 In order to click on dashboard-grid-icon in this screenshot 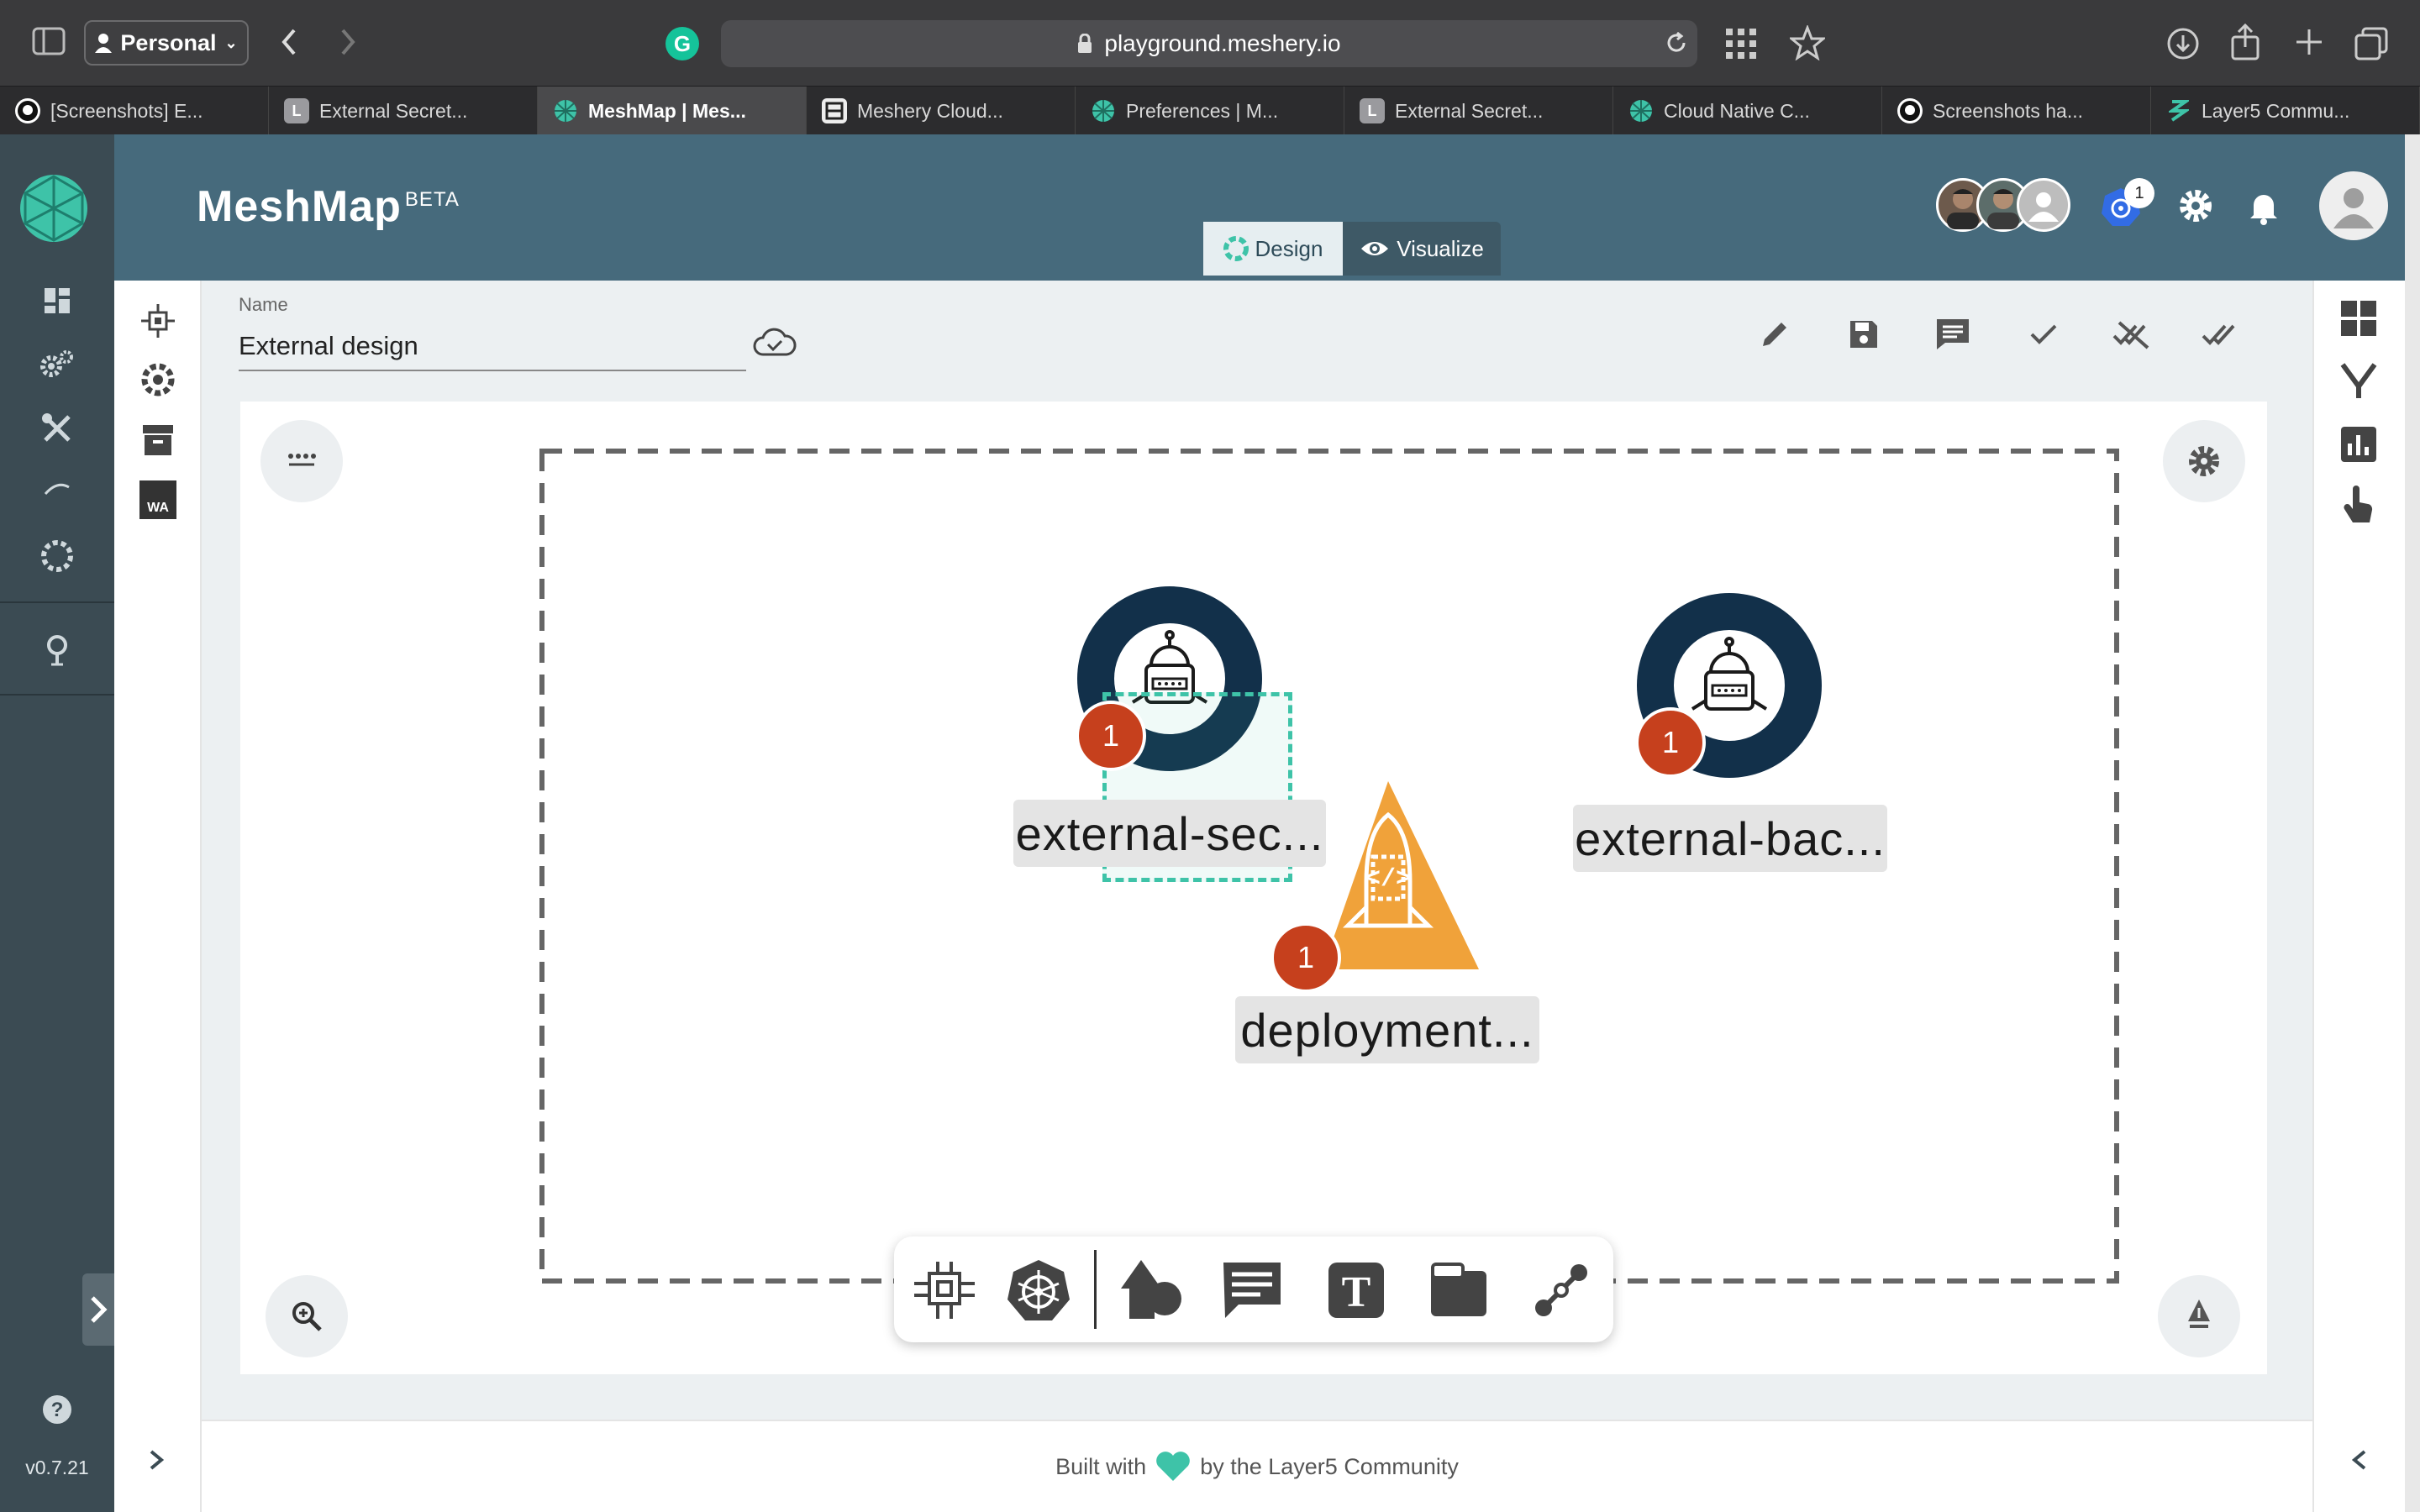, I will do `click(2358, 318)`.